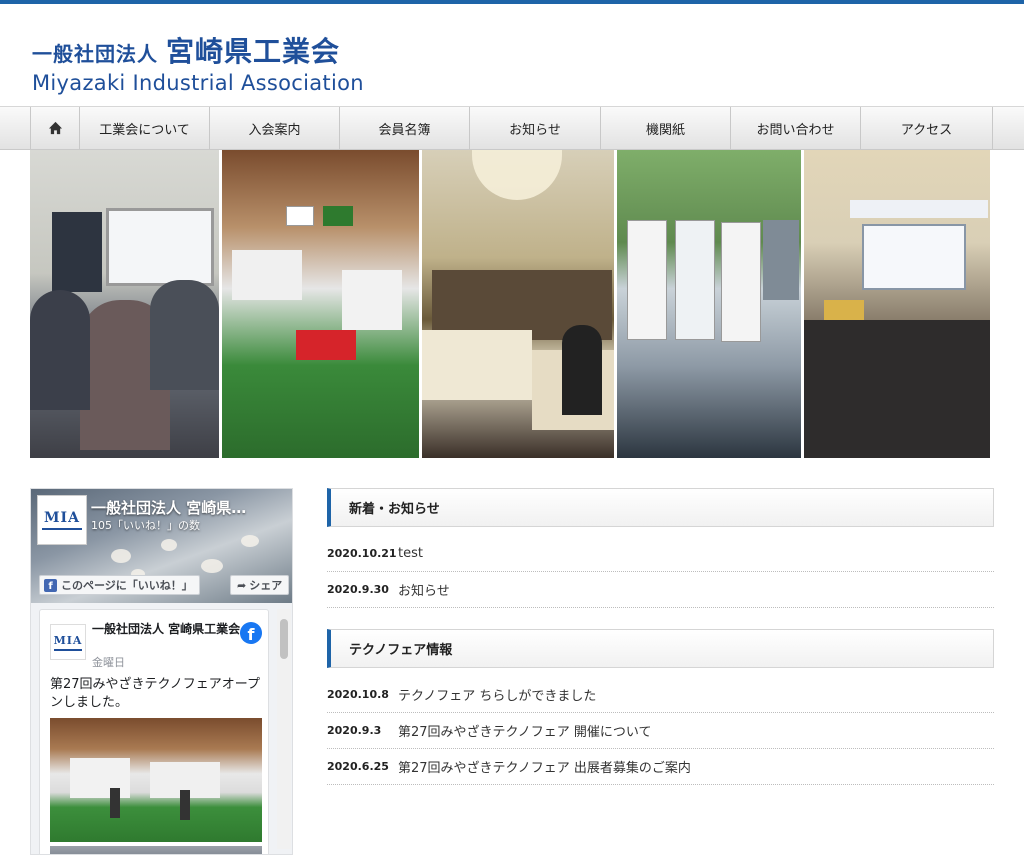  Describe the element at coordinates (424, 589) in the screenshot. I see `news-title: お知らせ` at that location.